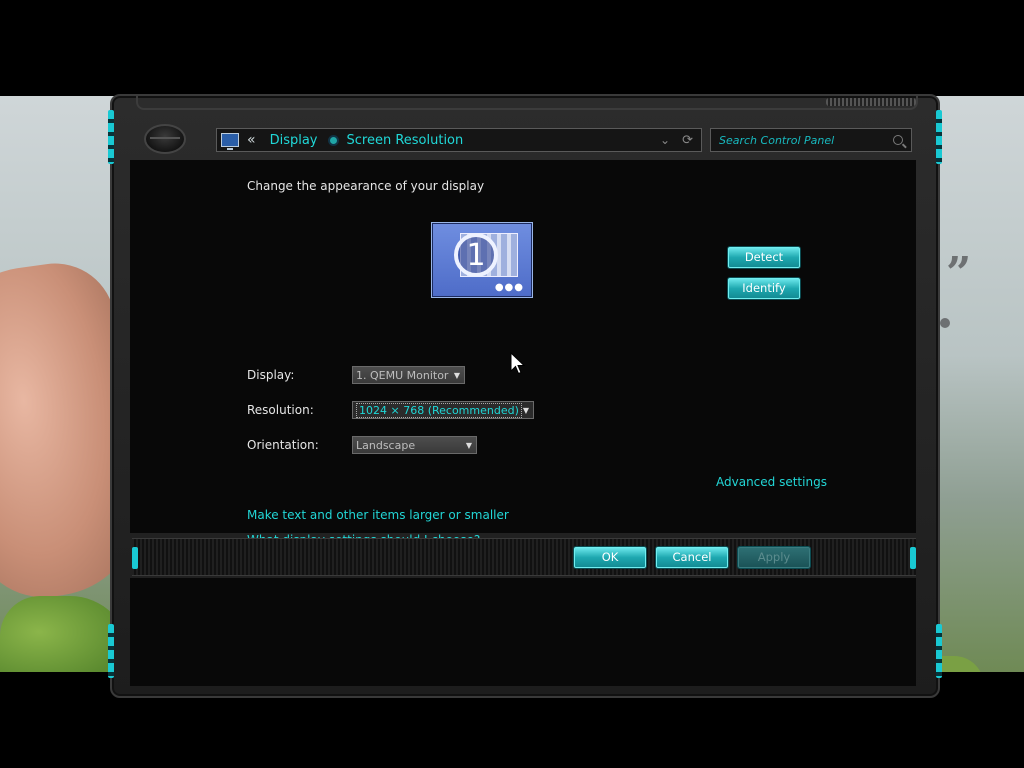 The height and width of the screenshot is (768, 1024). Describe the element at coordinates (939, 137) in the screenshot. I see `frame-light-right-top` at that location.